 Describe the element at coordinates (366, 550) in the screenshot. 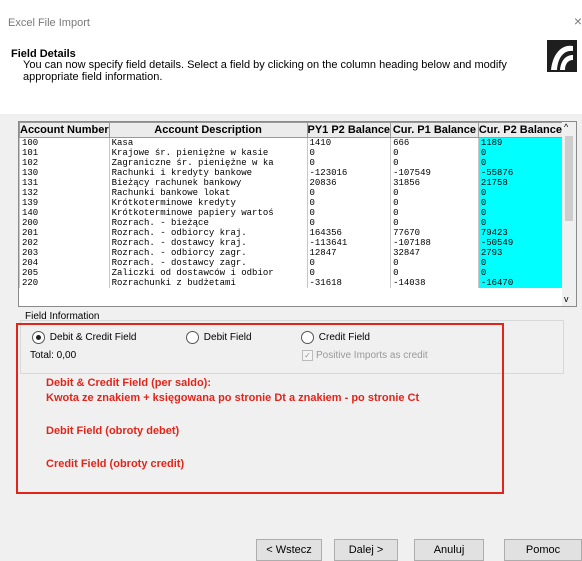

I see `next-button: Dalej >` at that location.